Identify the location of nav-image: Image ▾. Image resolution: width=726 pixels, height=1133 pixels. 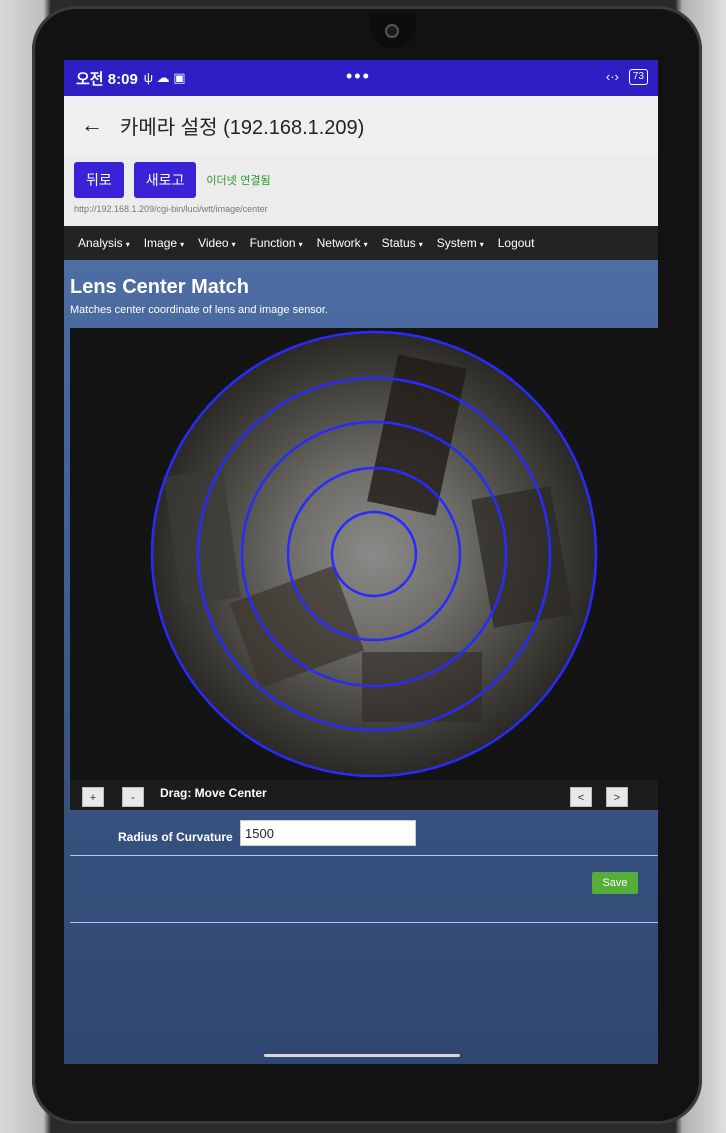
(164, 243).